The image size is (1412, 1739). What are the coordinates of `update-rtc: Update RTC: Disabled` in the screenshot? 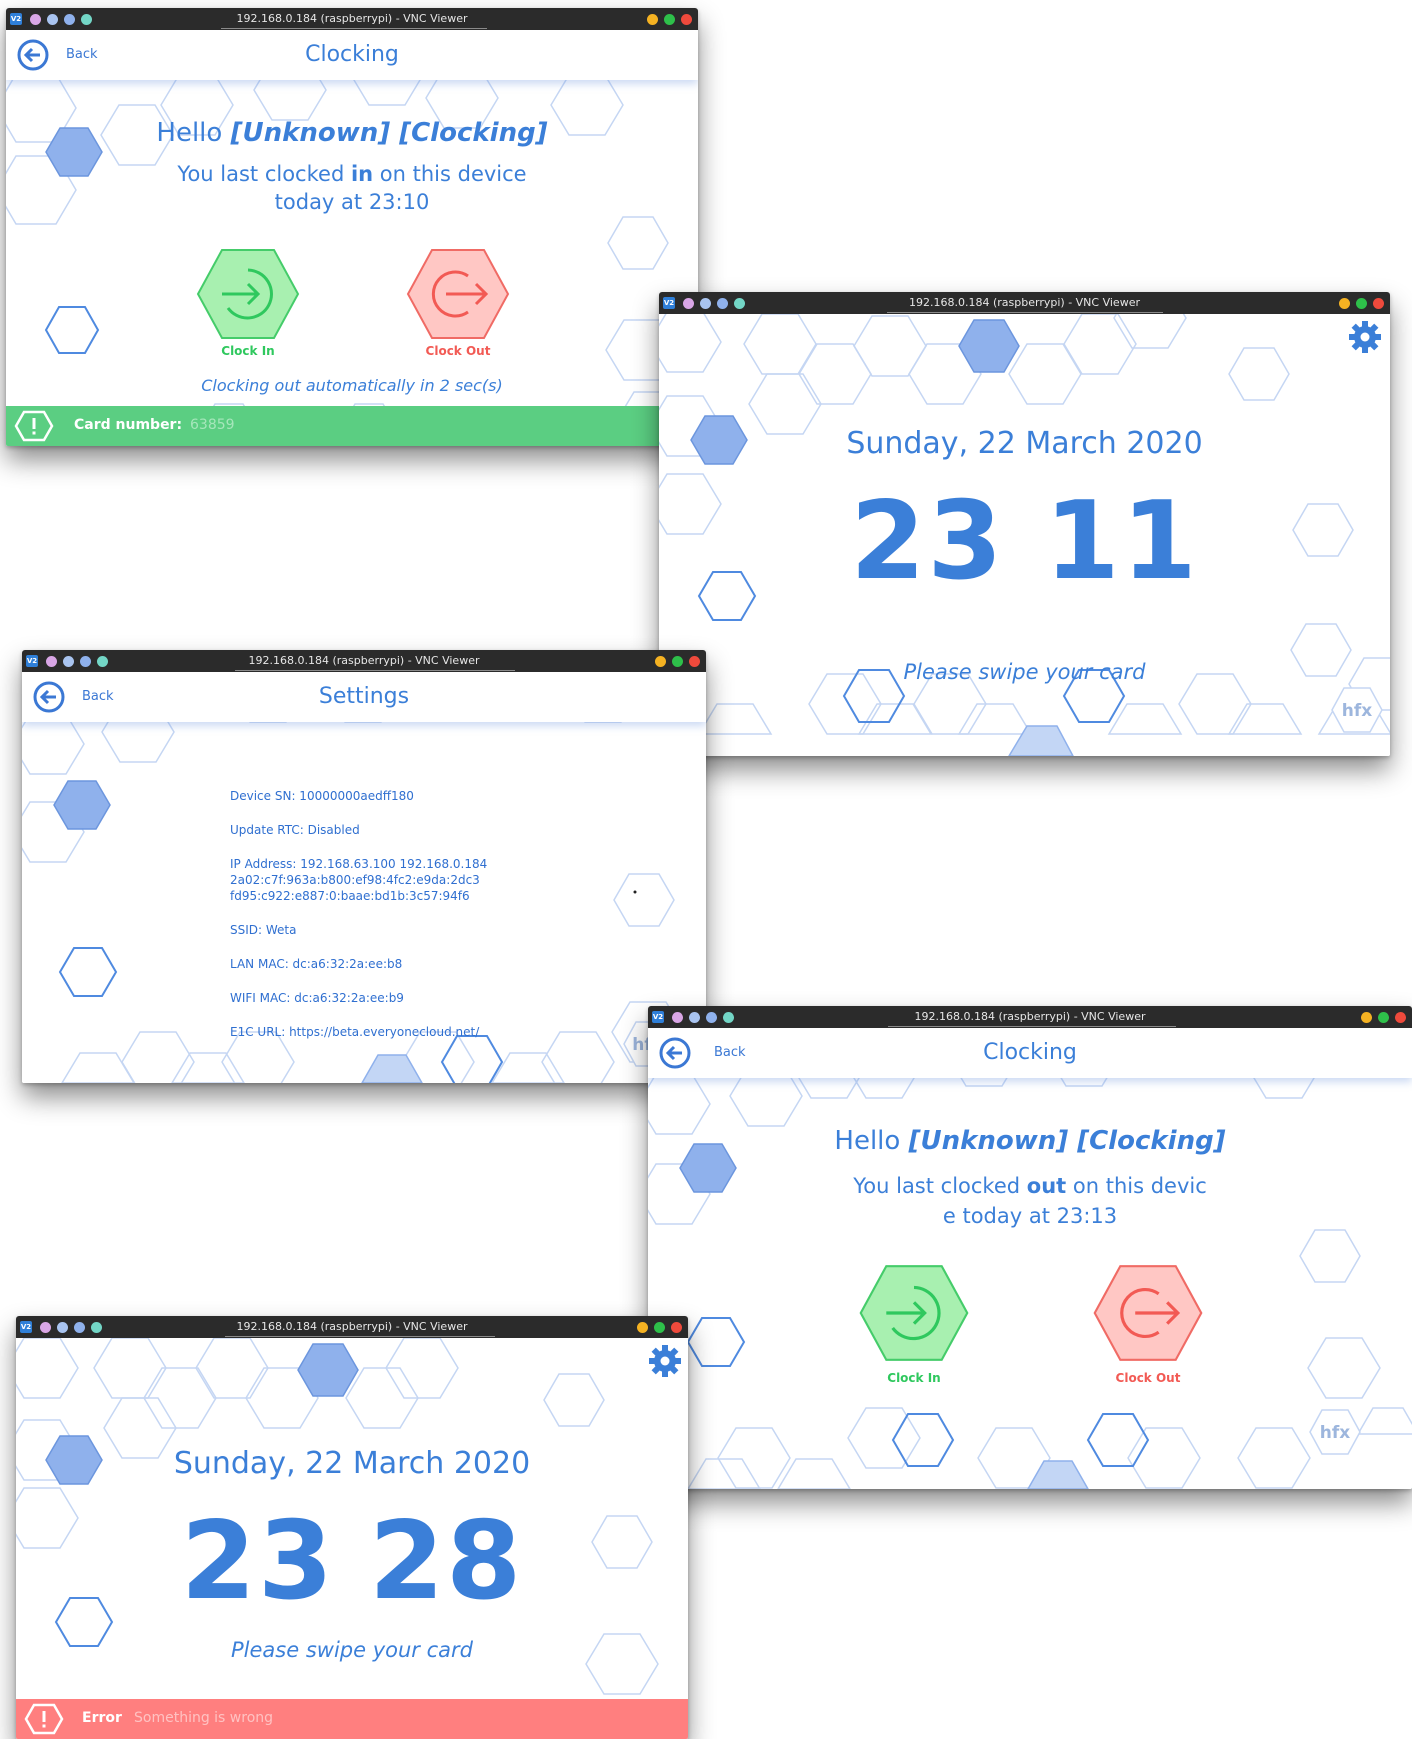 It's located at (295, 830).